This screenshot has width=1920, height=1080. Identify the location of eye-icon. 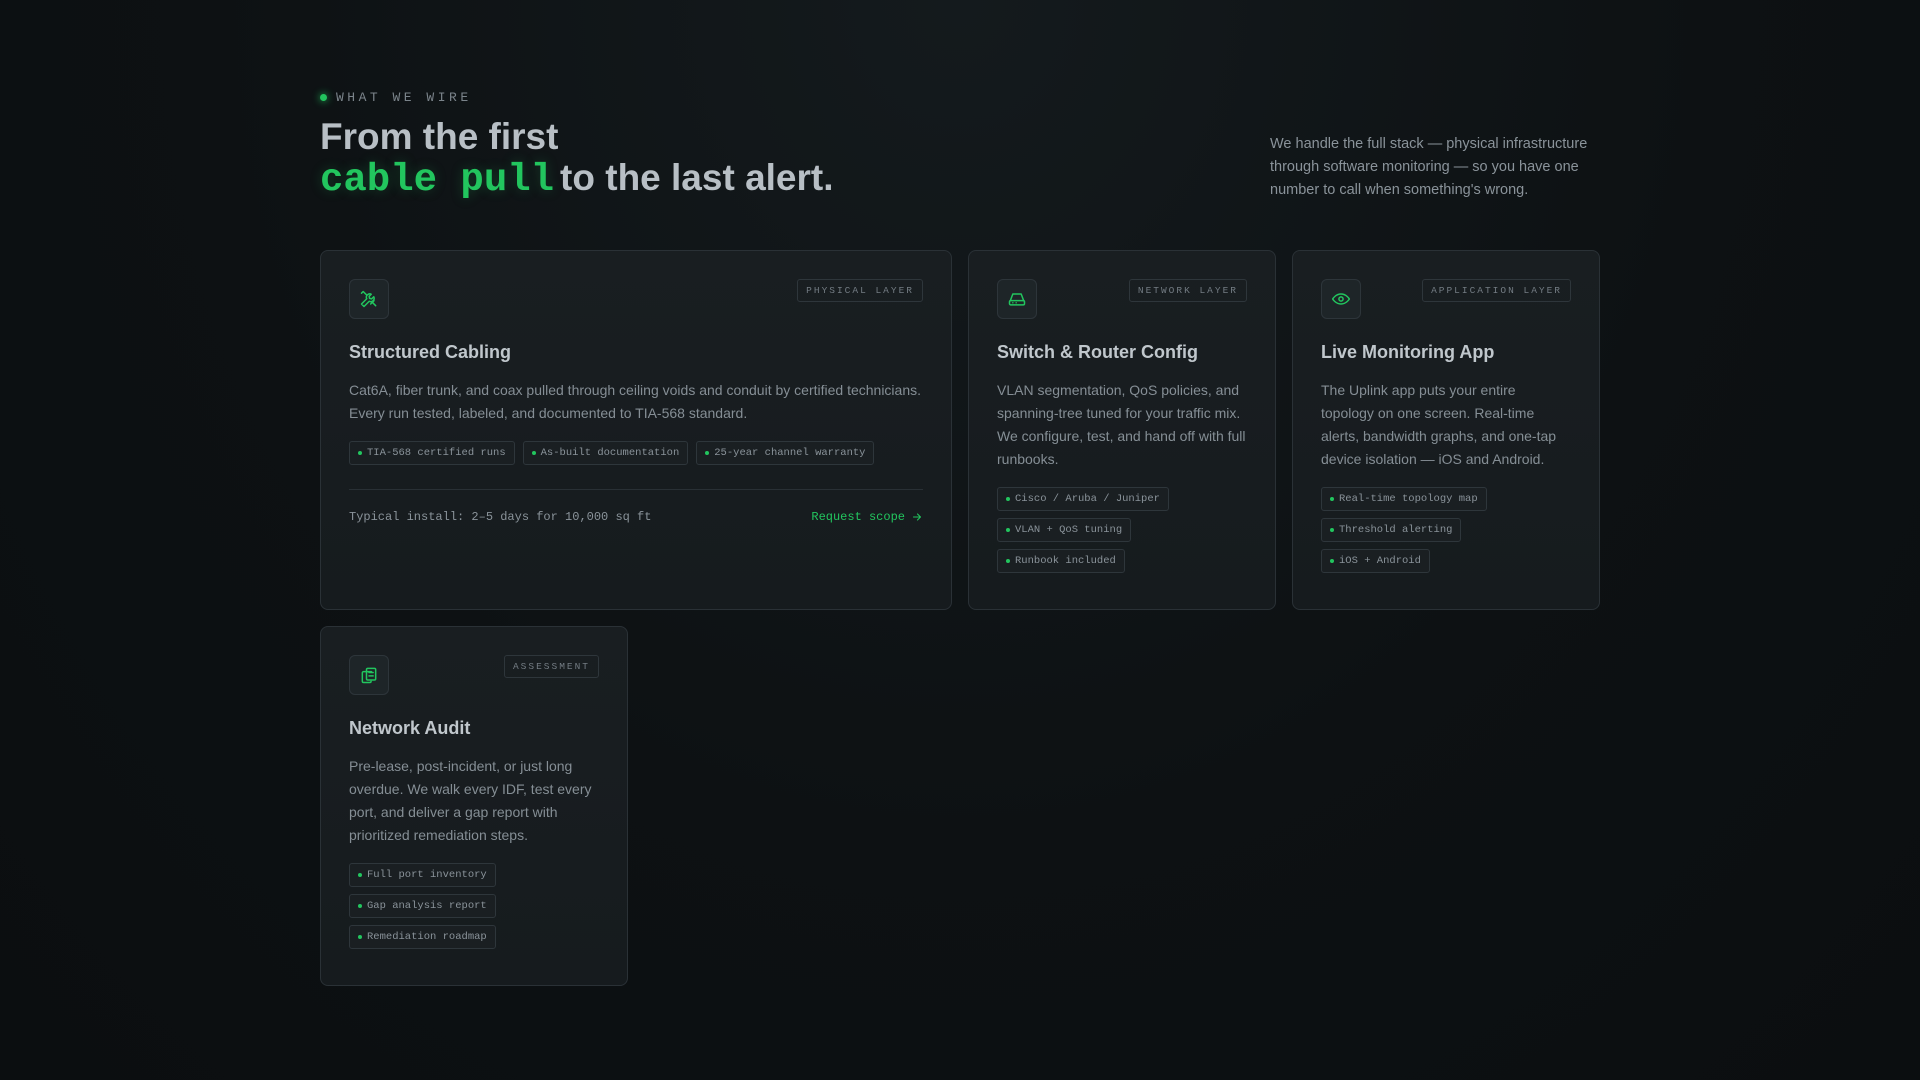
(1341, 299).